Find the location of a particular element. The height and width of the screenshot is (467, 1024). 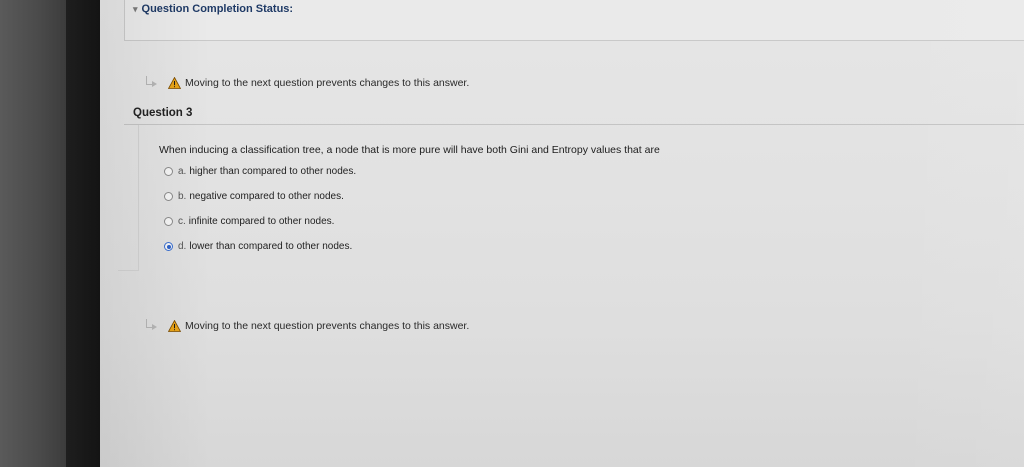

option-text: lower than compared to other nodes. is located at coordinates (271, 246).